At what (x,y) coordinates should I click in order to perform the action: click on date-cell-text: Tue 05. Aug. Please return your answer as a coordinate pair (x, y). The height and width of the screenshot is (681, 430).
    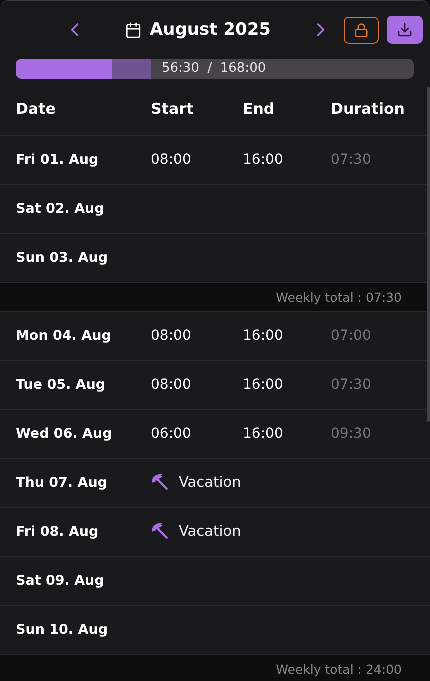
    Looking at the image, I should click on (61, 385).